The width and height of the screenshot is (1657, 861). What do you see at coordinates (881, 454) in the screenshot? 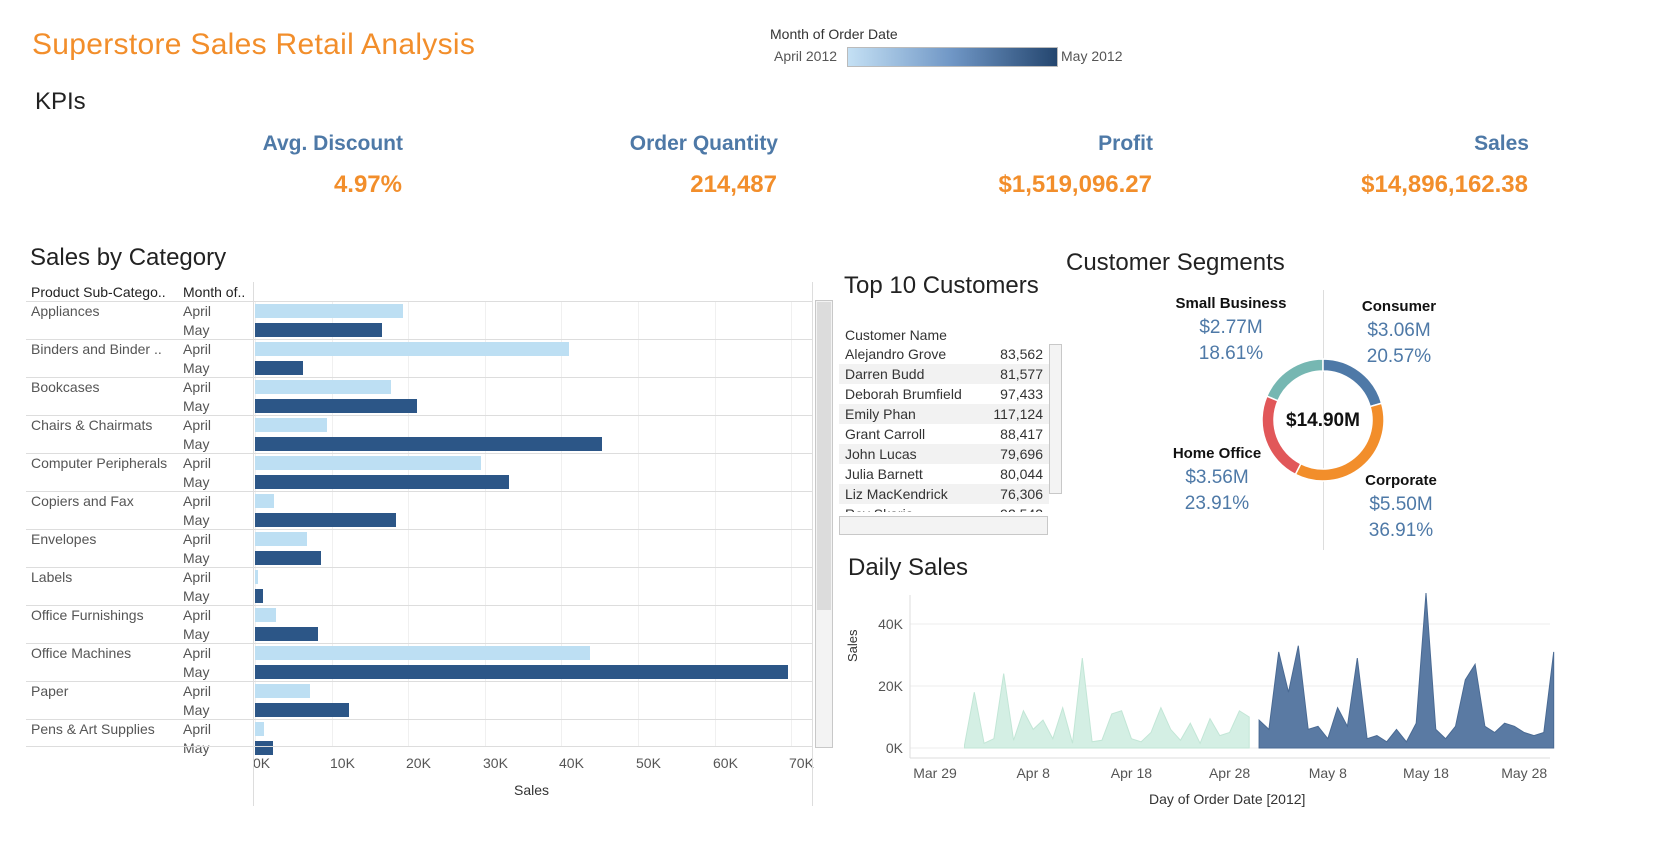
I see `customer-name: John Lucas` at bounding box center [881, 454].